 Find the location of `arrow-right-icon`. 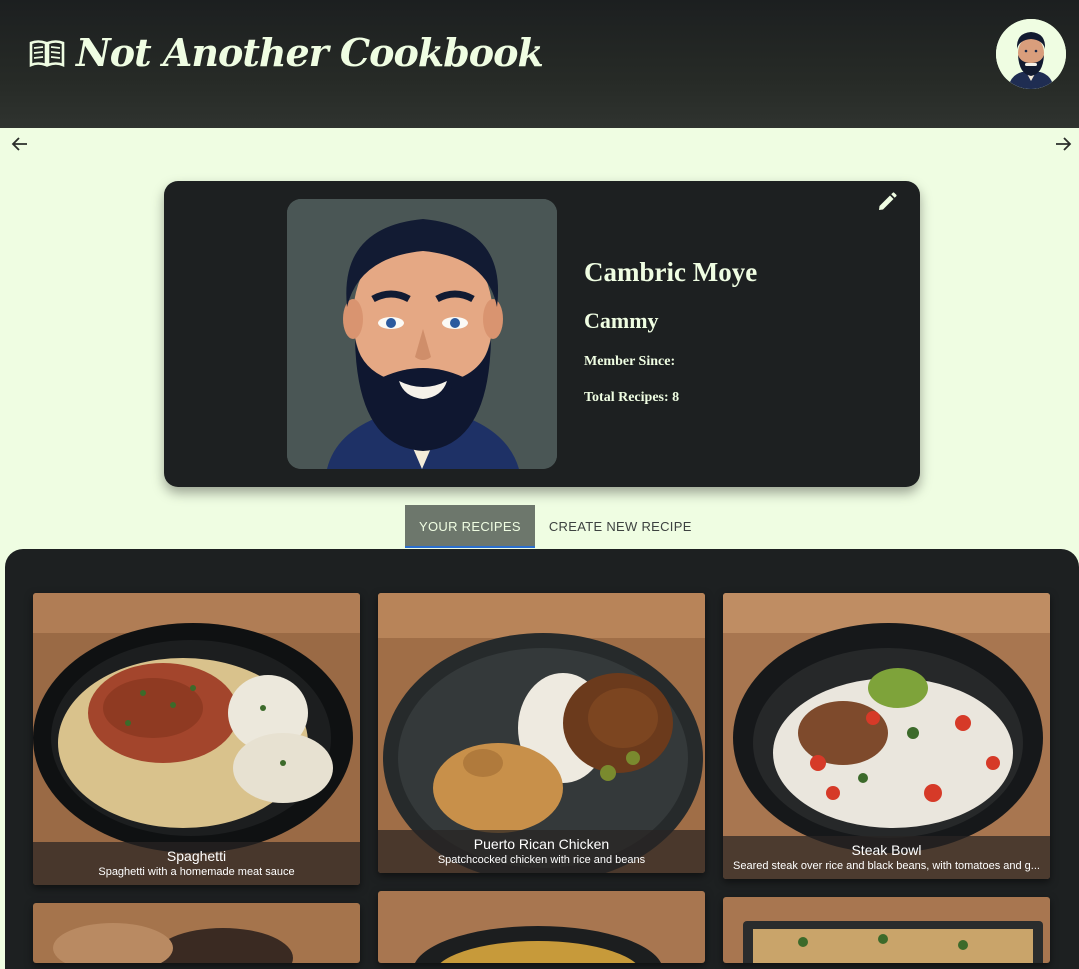

arrow-right-icon is located at coordinates (1063, 144).